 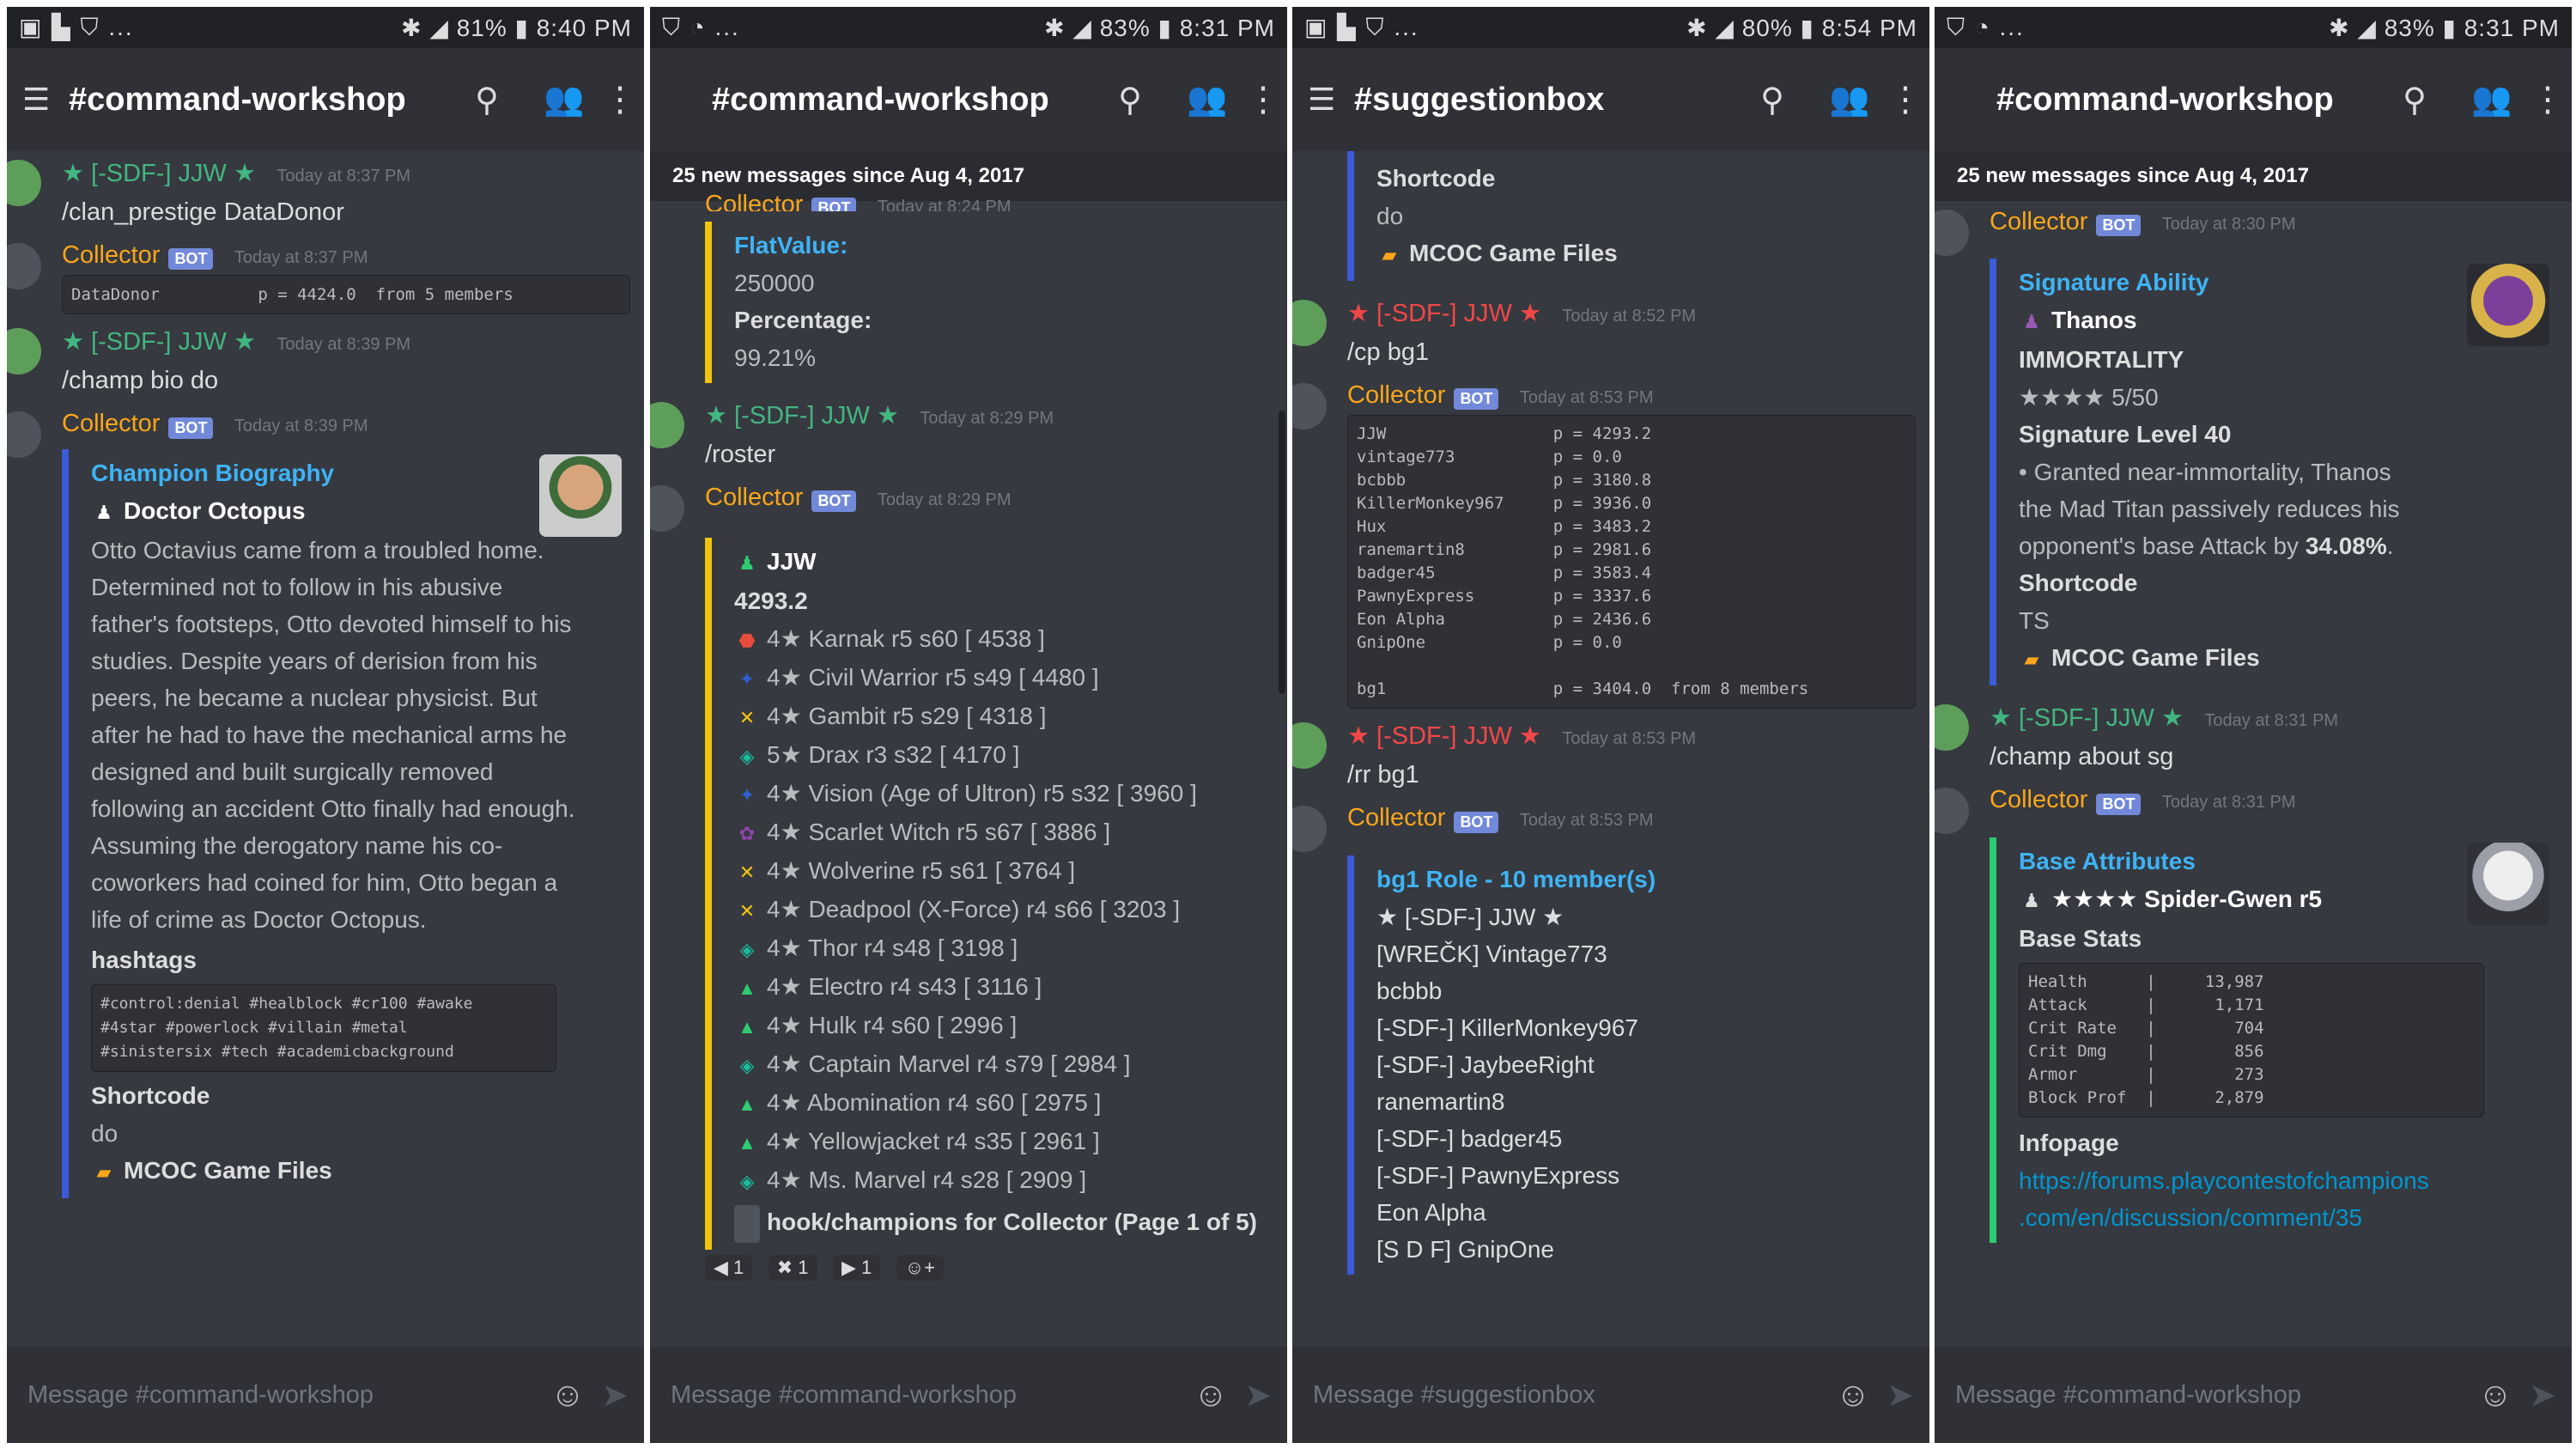 I want to click on new-messages-bar: 25 new messages since Aug 4, 2017, so click(x=2253, y=176).